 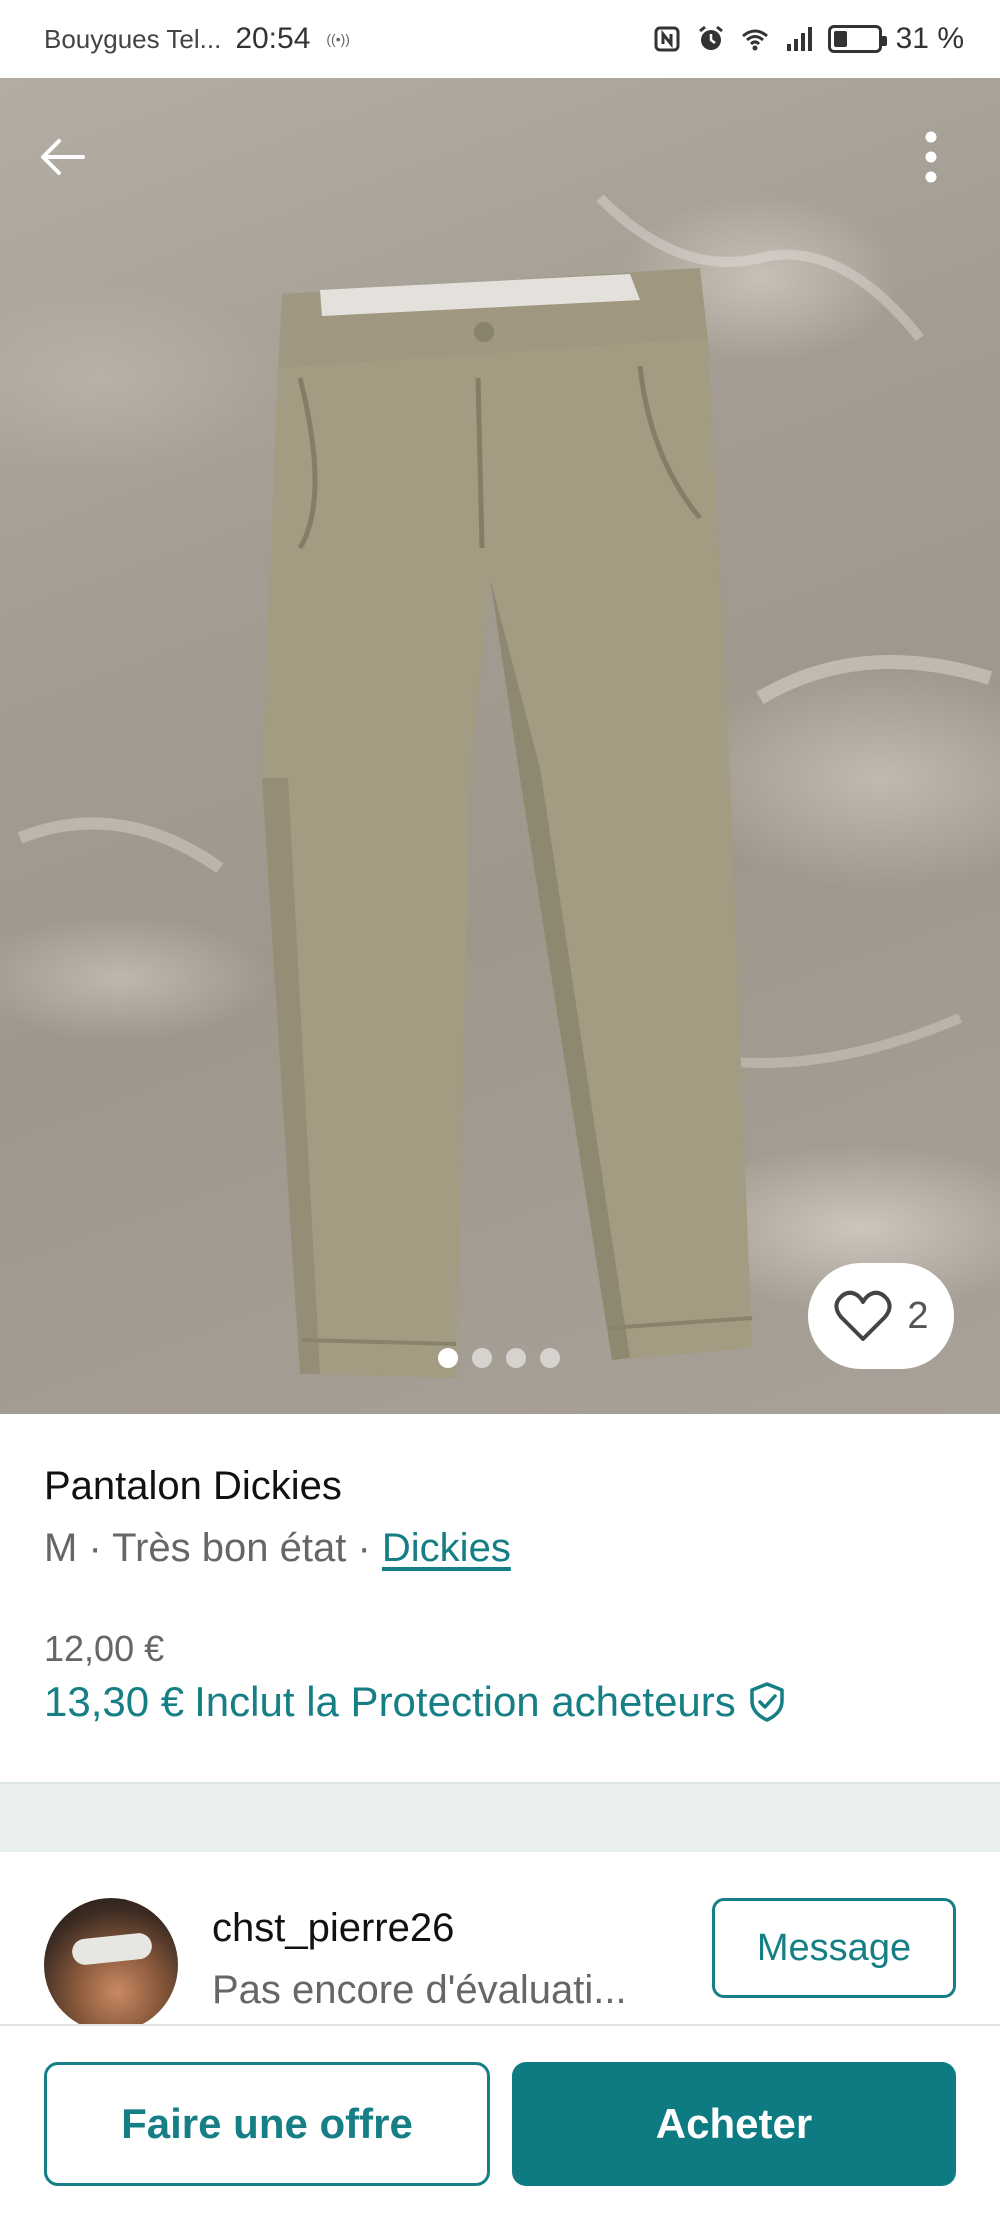 I want to click on cell-signal-icon, so click(x=799, y=39).